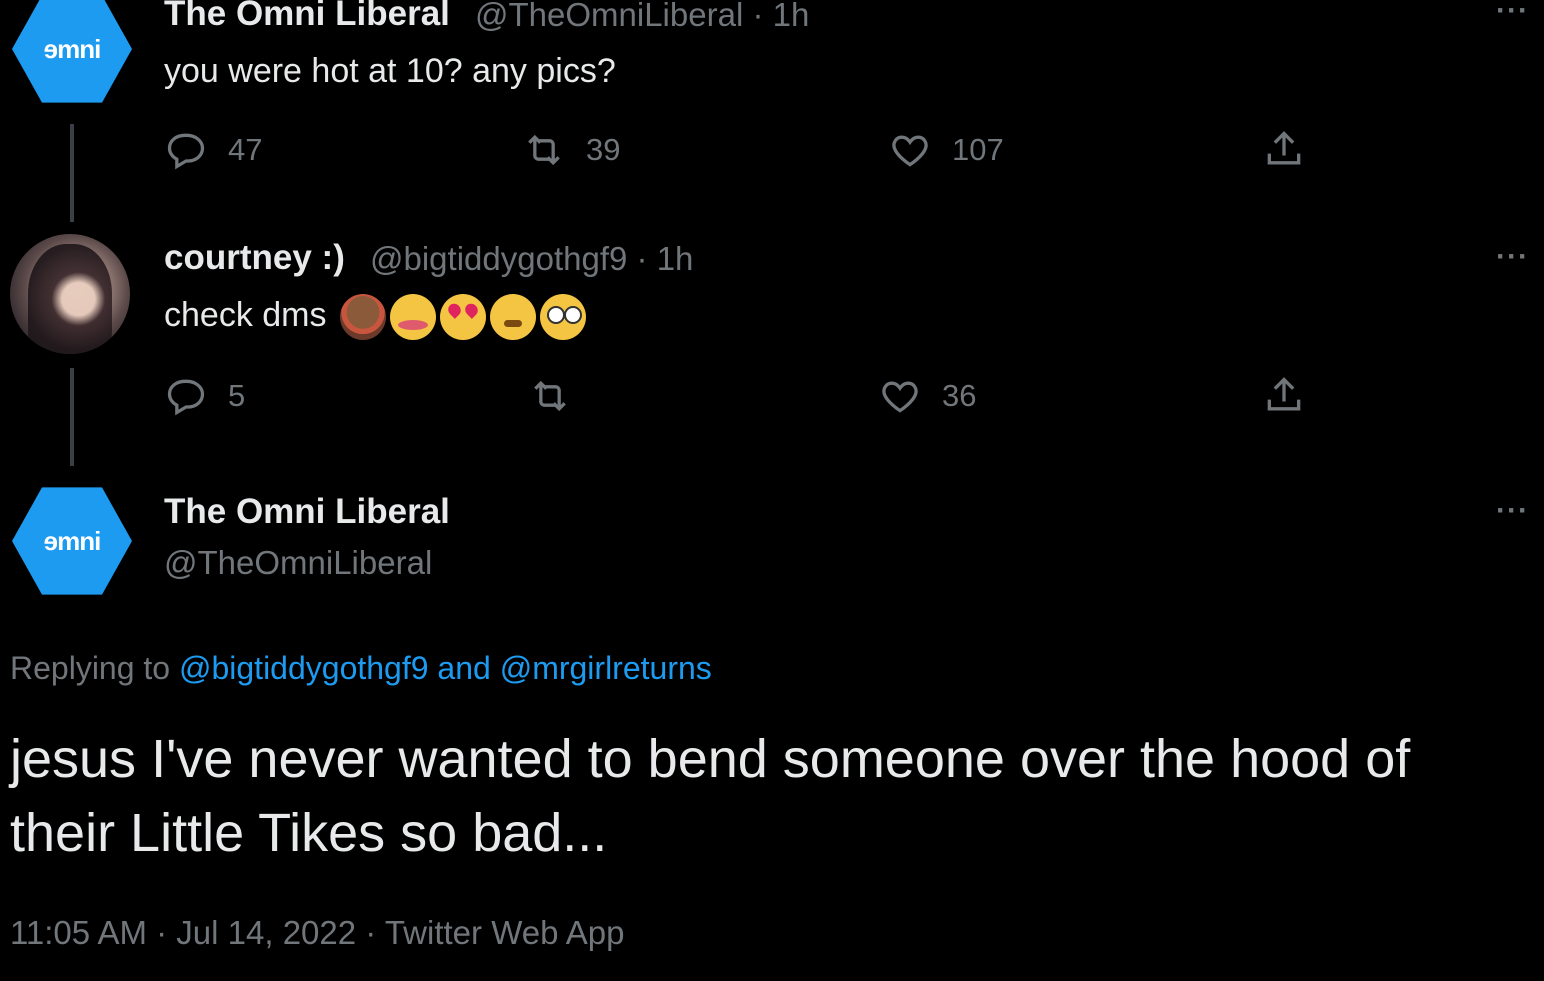 The height and width of the screenshot is (981, 1544). What do you see at coordinates (213, 150) in the screenshot?
I see `reply-button: 47` at bounding box center [213, 150].